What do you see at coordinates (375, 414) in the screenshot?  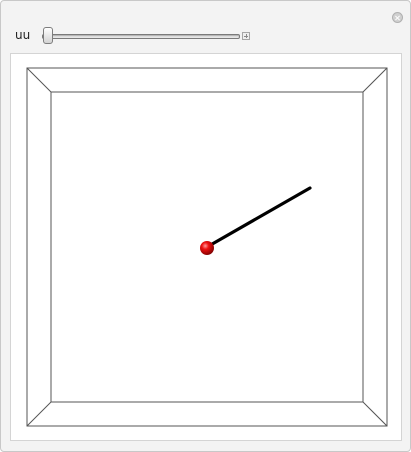 I see `box-edge-bottom-right` at bounding box center [375, 414].